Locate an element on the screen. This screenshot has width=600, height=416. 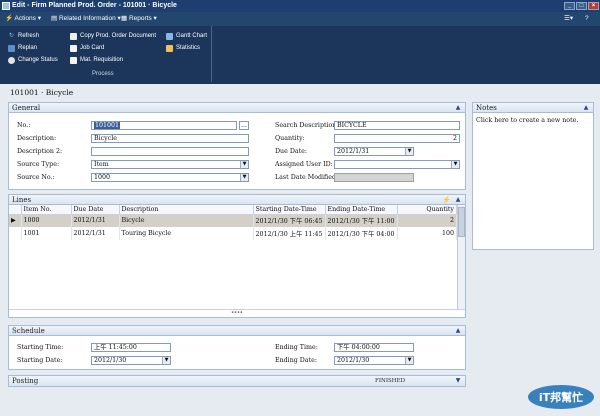
description2-field is located at coordinates (170, 151).